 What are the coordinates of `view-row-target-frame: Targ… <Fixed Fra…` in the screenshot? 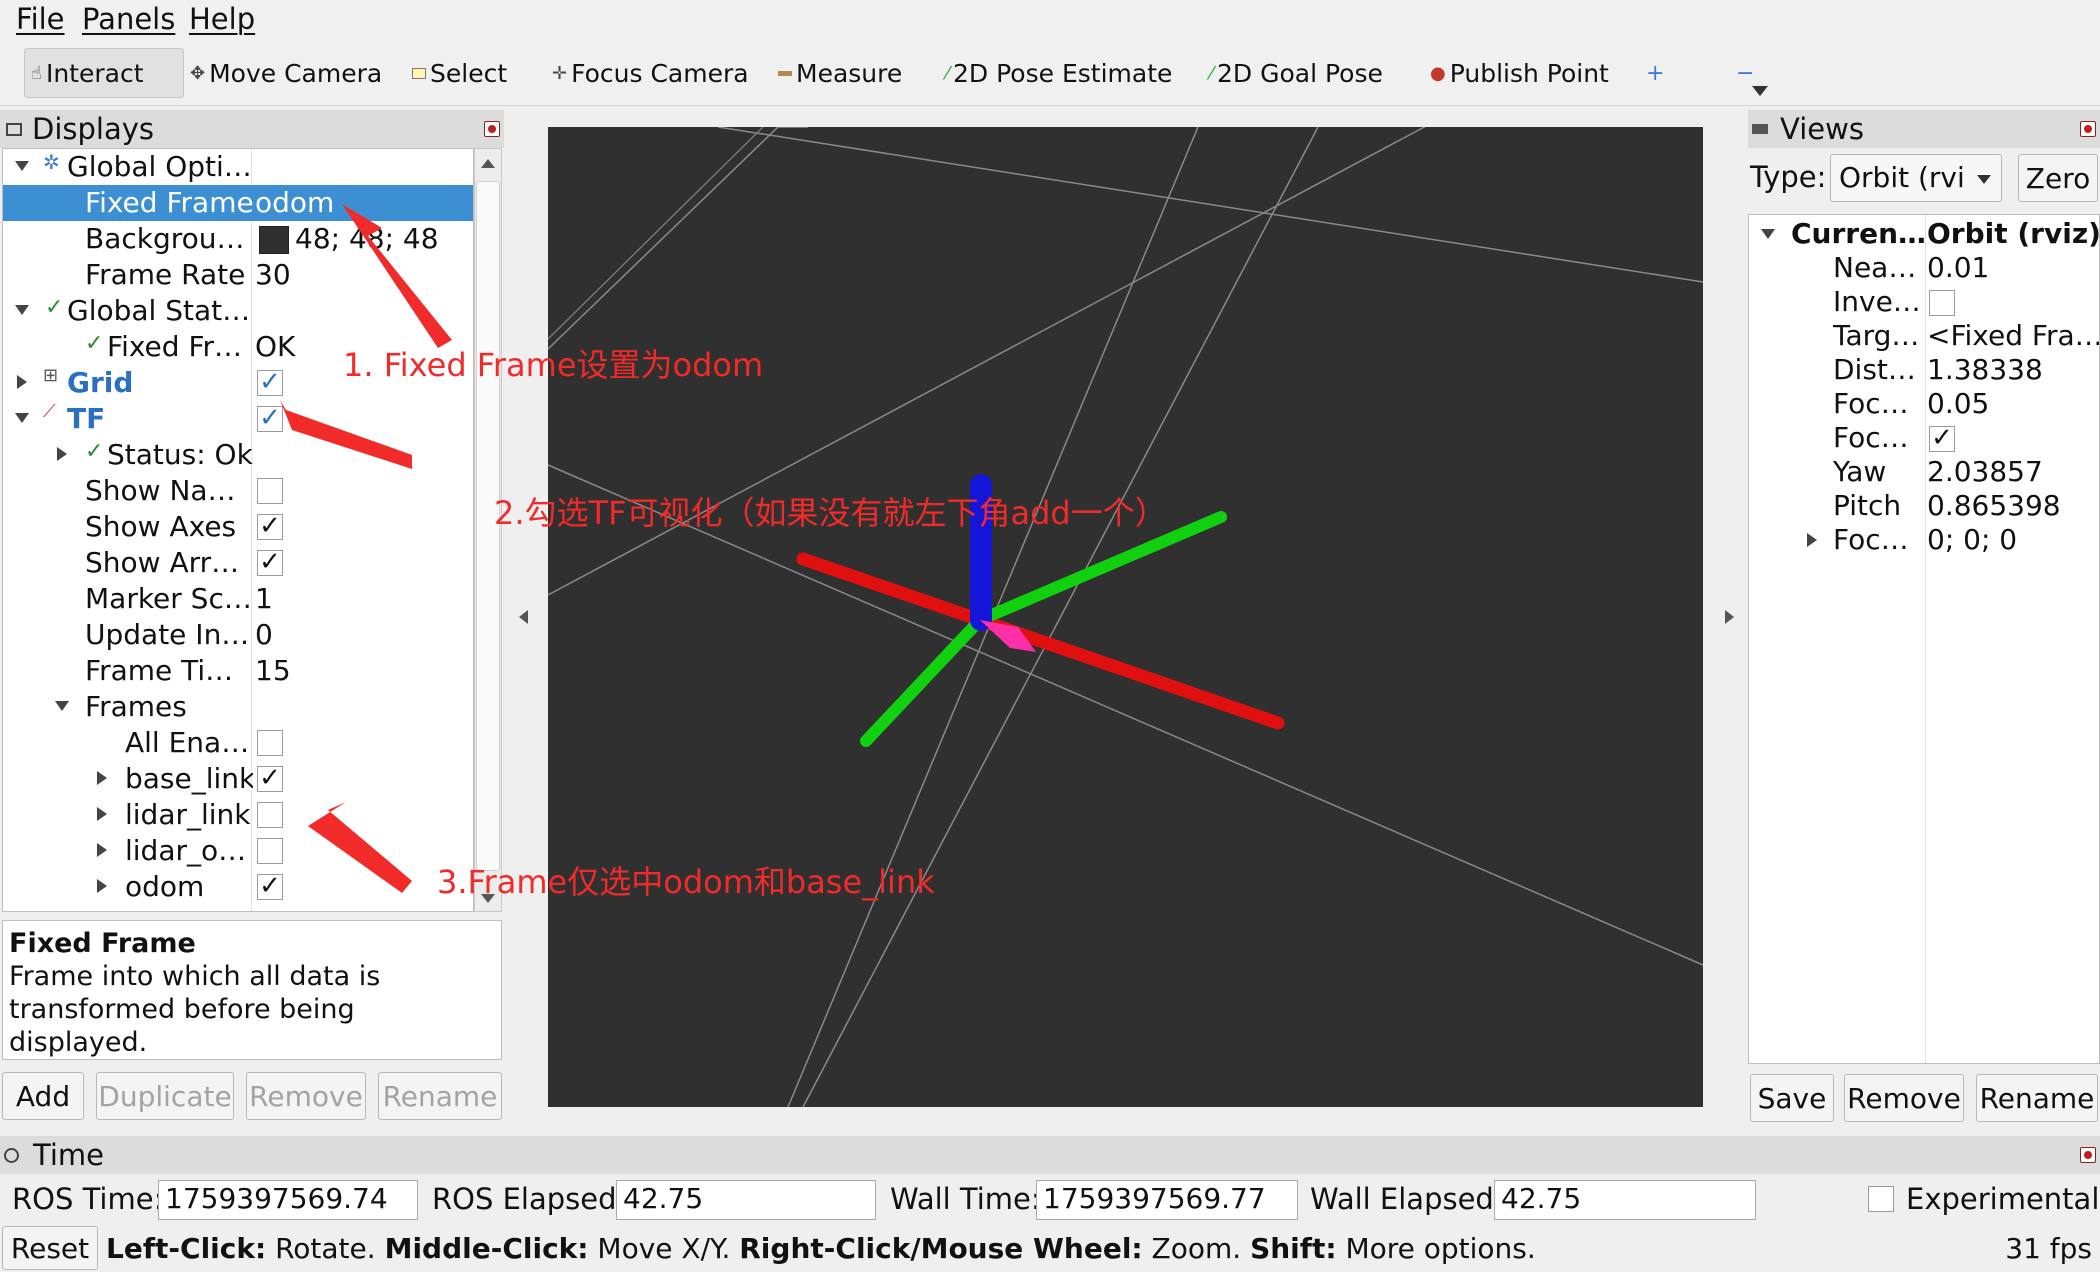 It's located at (1924, 336).